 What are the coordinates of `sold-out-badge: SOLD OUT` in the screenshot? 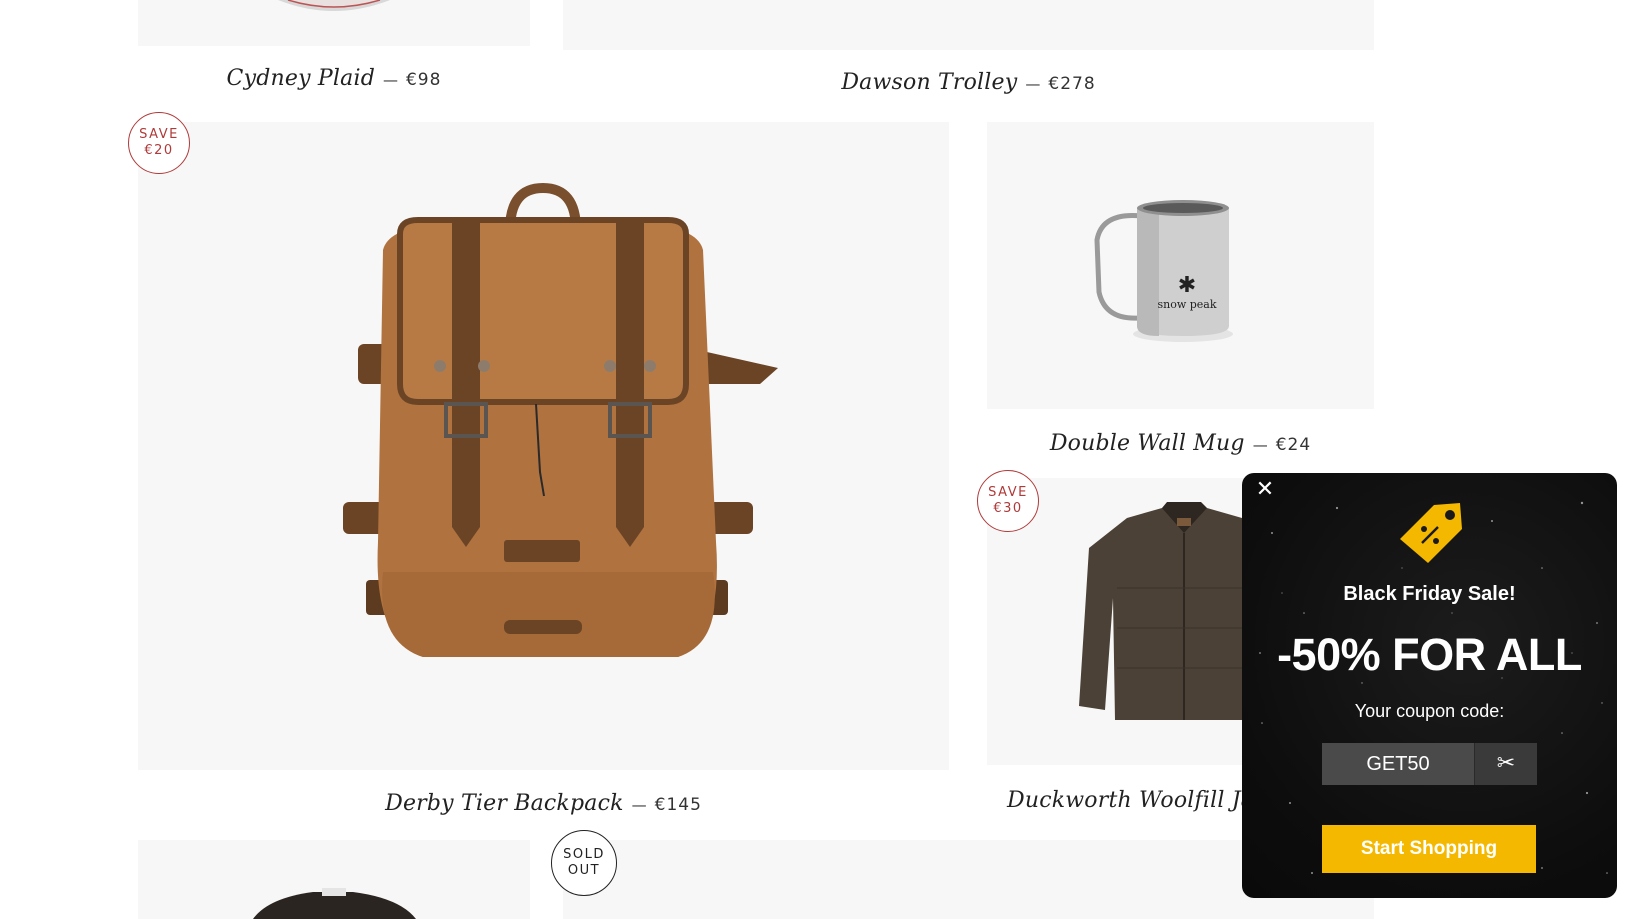 It's located at (584, 863).